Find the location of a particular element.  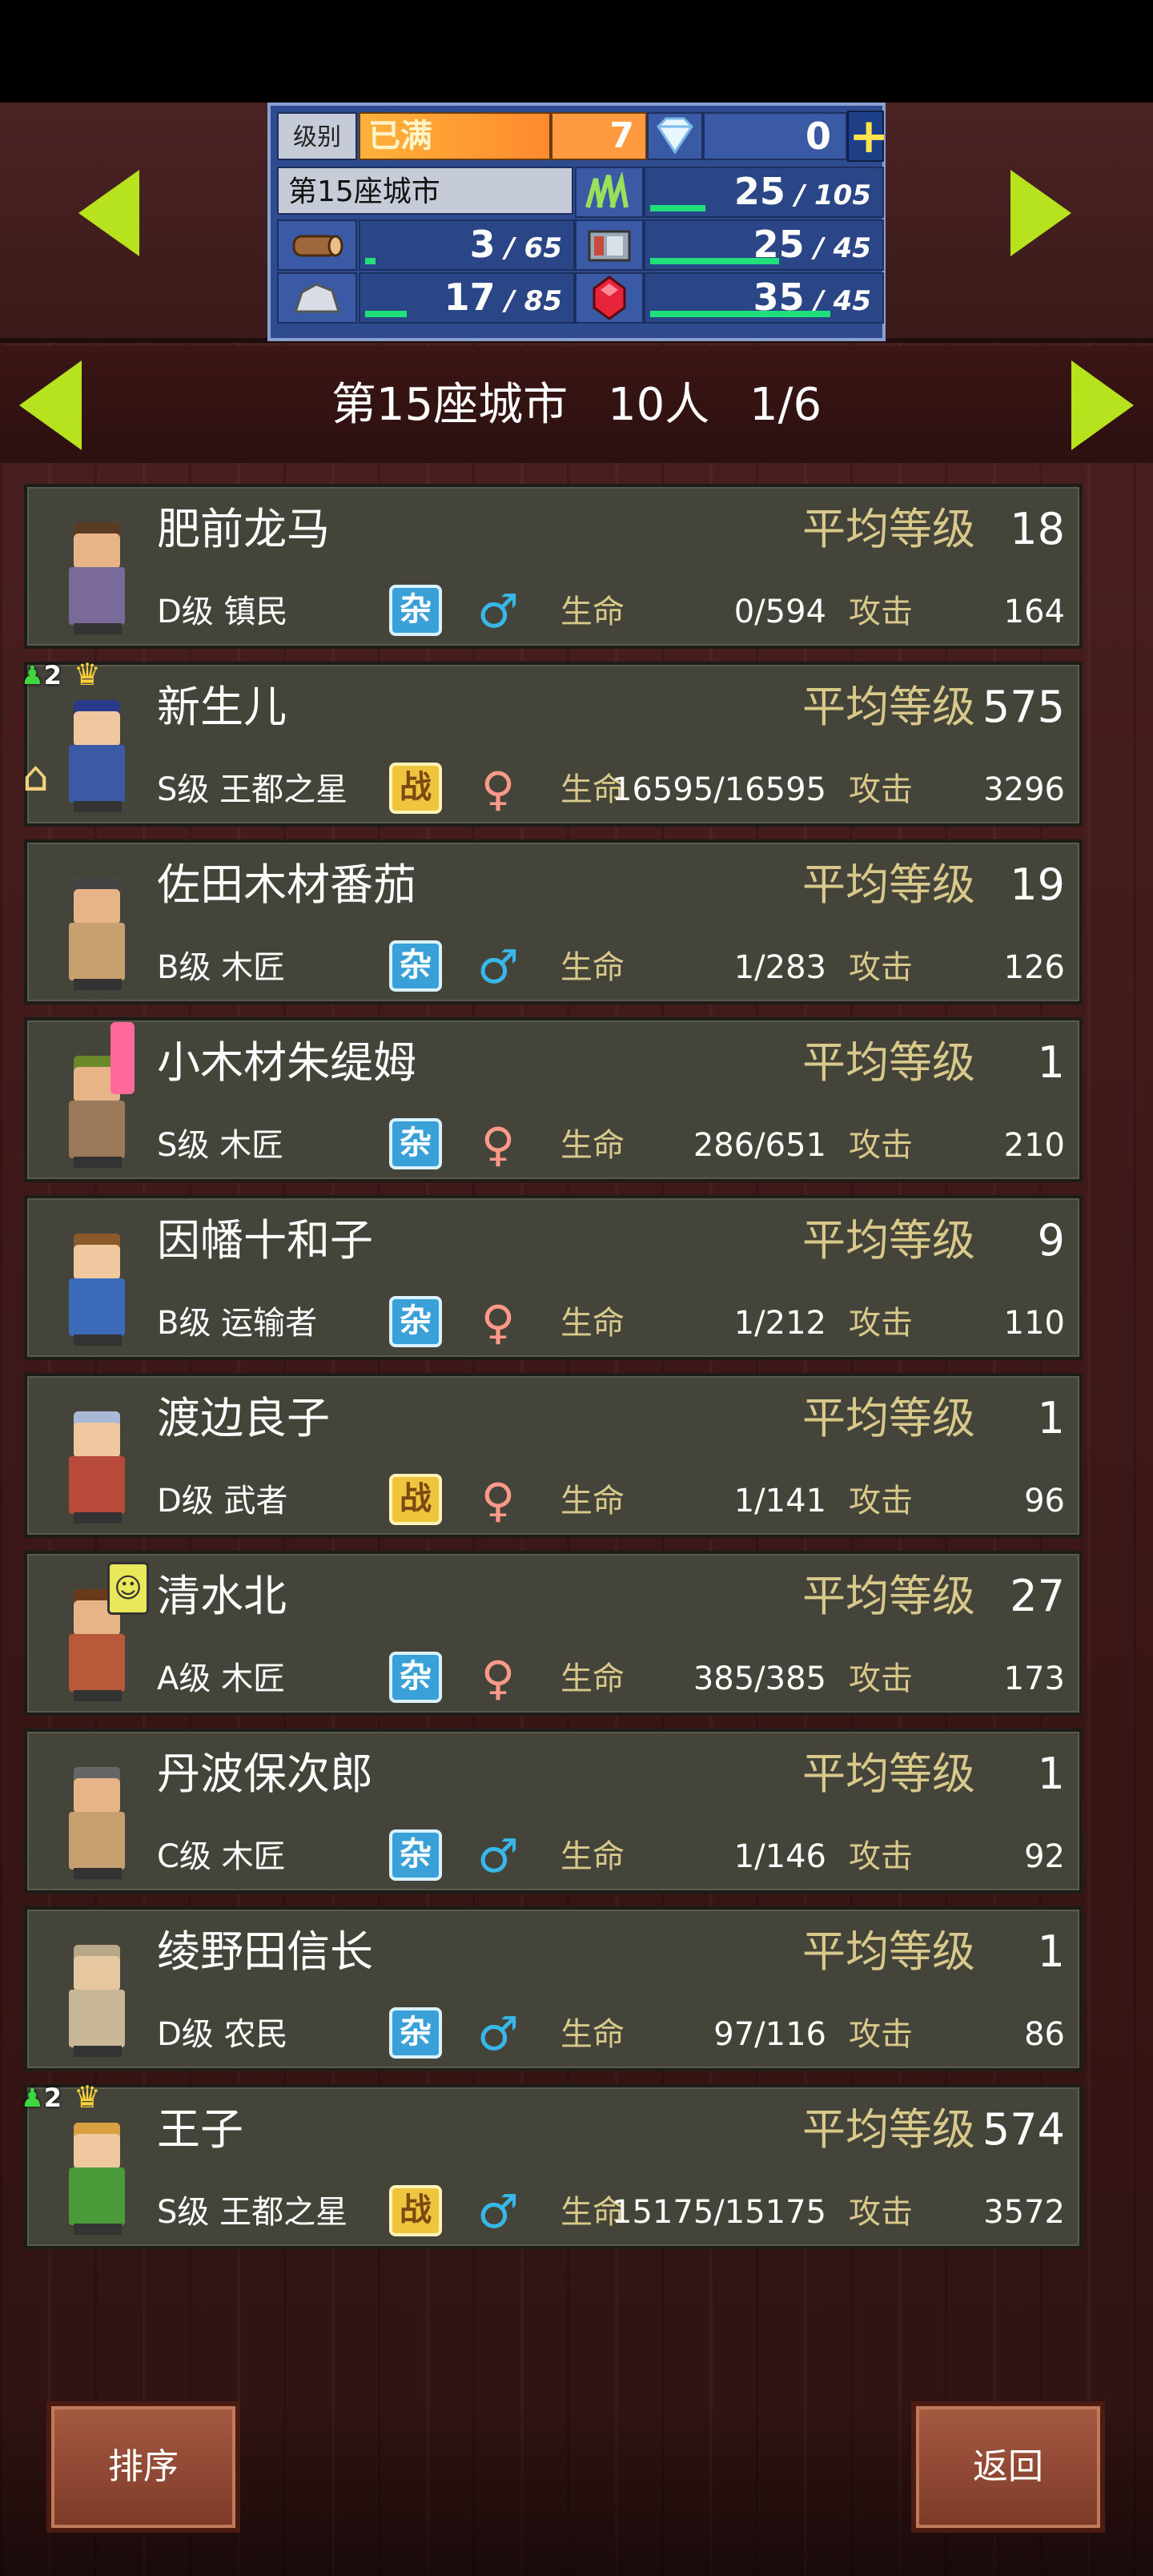

back-button: 返回 is located at coordinates (1008, 2467).